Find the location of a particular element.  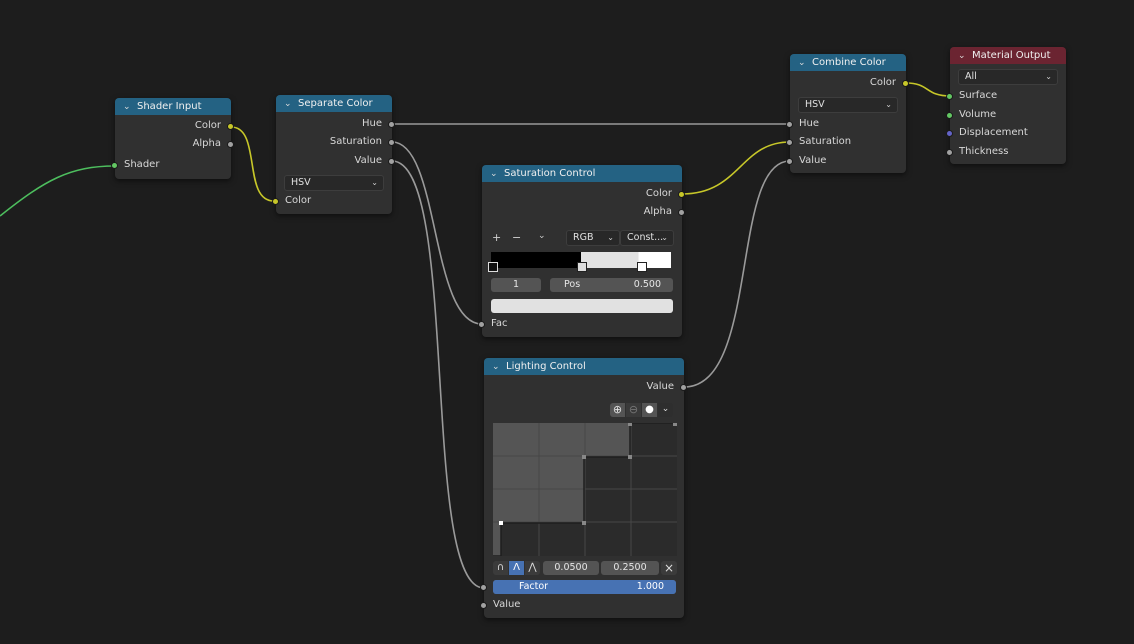

input-surface-label: Surface is located at coordinates (978, 95).